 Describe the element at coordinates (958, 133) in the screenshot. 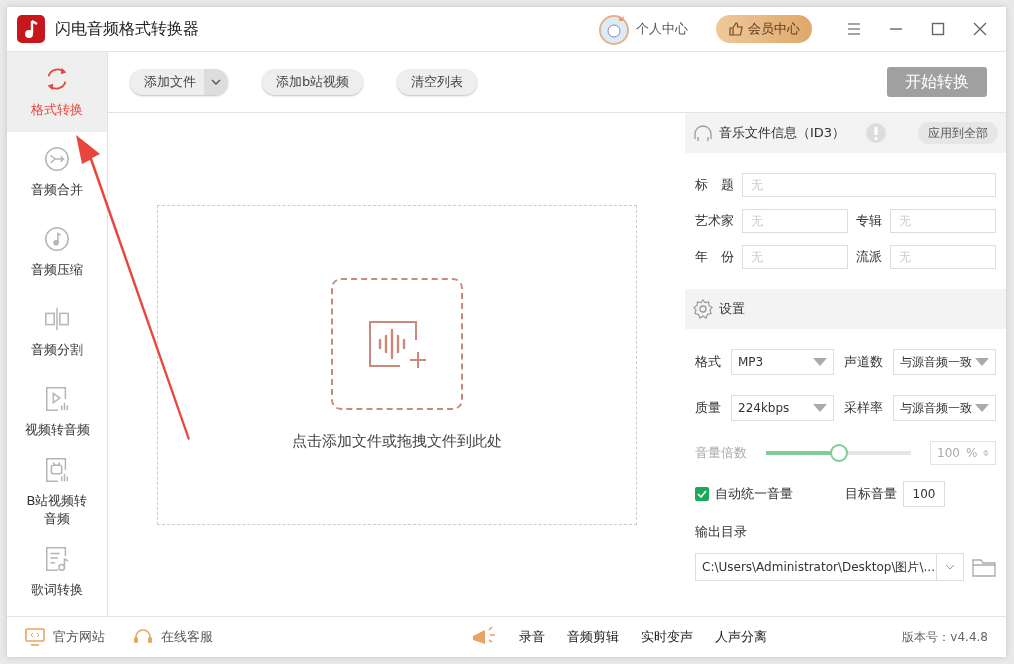

I see `apply-all-button: 应用到全部` at that location.